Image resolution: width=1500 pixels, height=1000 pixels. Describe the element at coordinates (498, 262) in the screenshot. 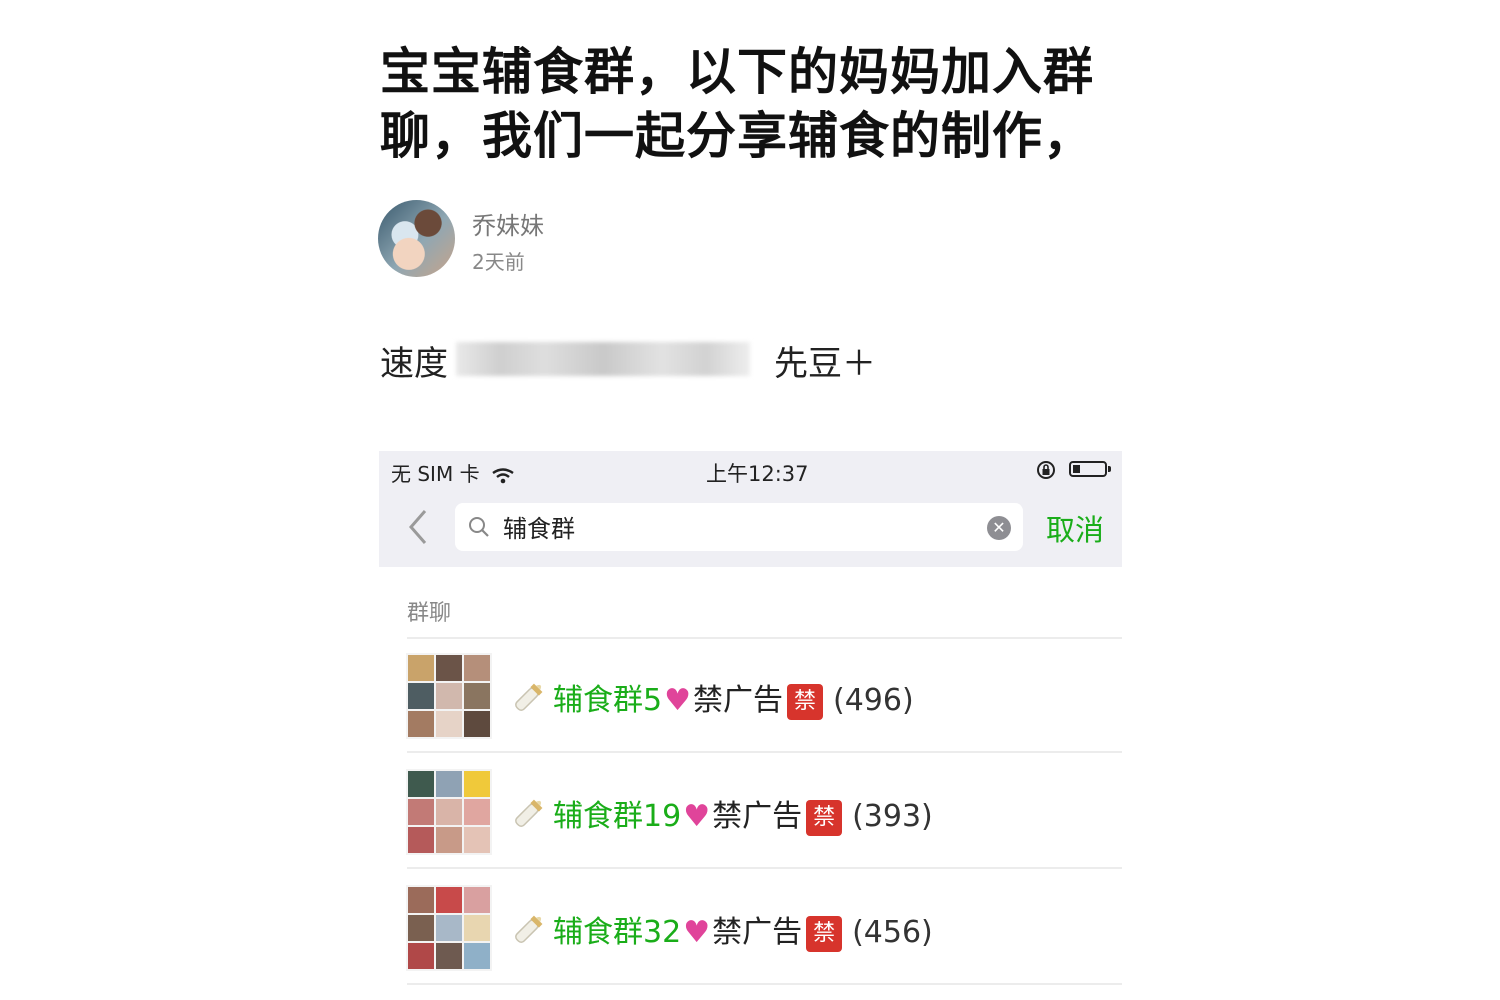

I see `post-time: 2天前` at that location.